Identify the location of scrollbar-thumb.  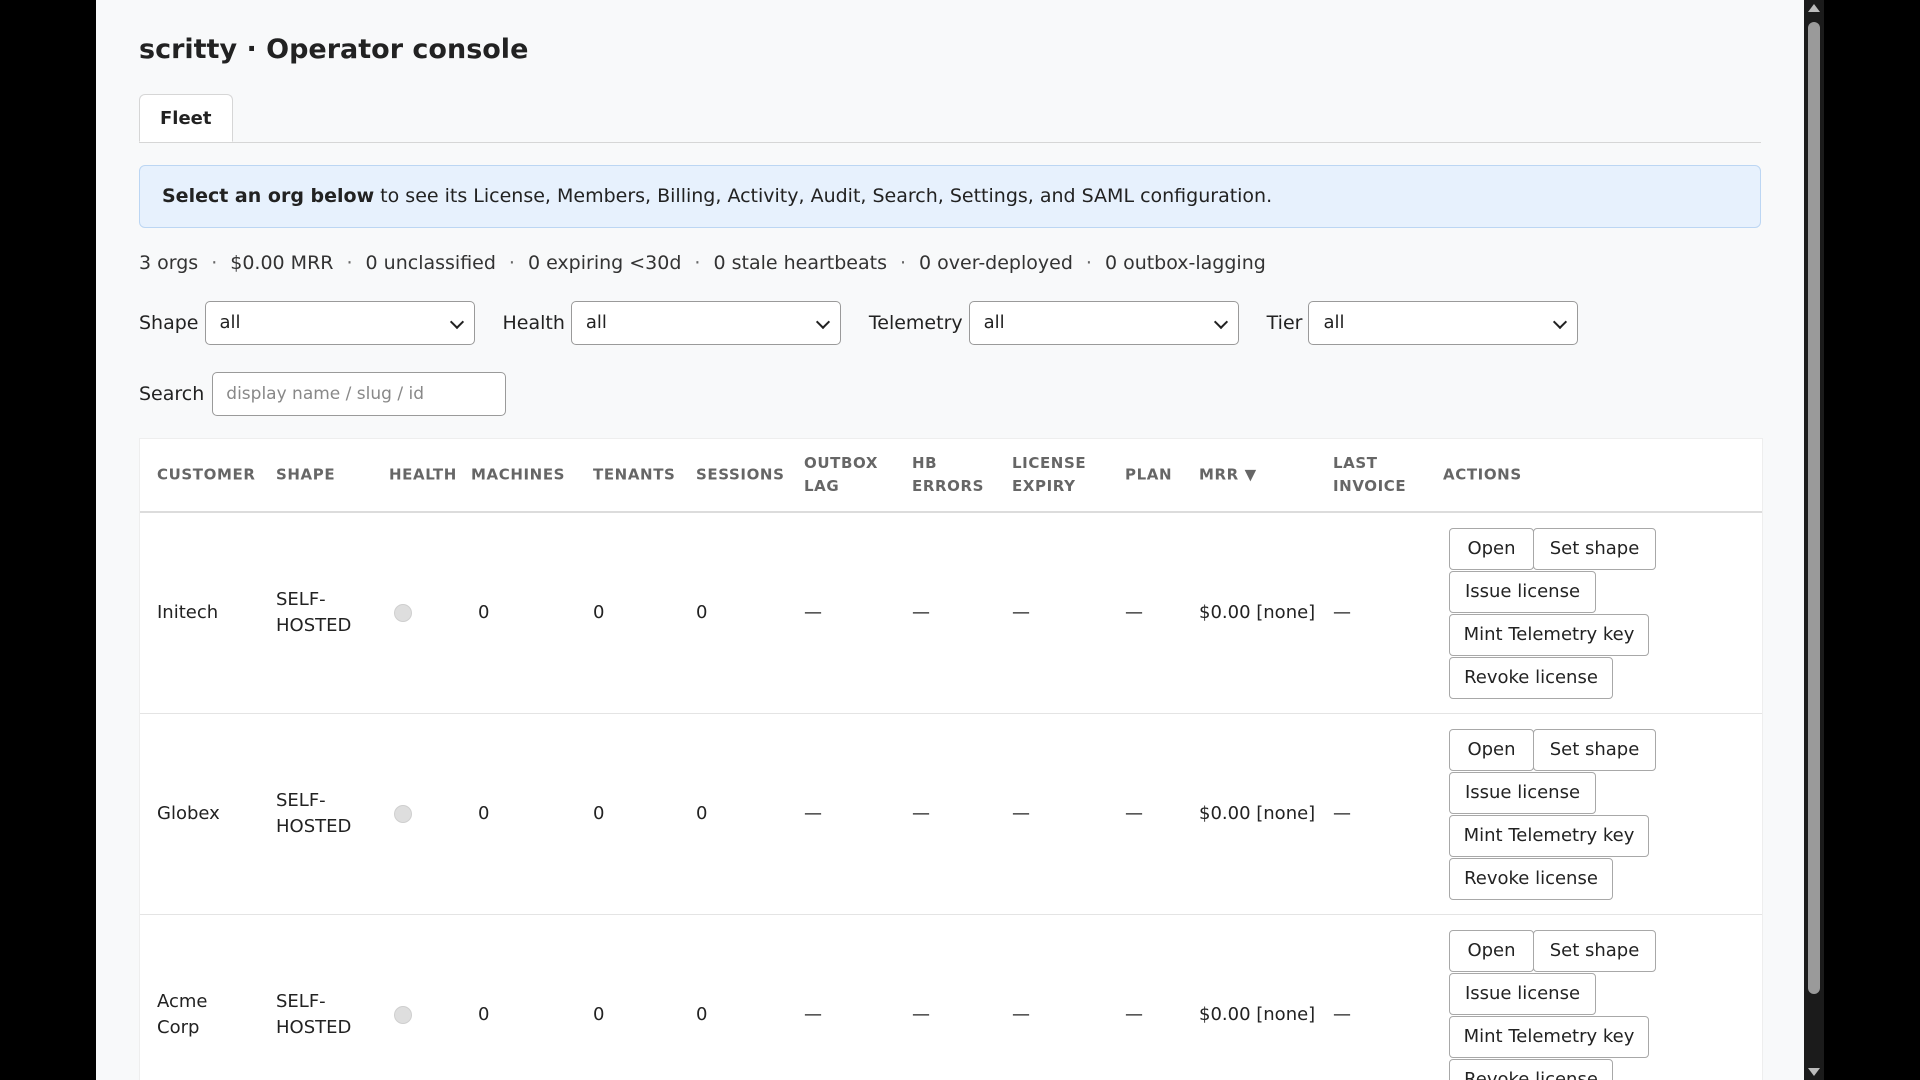
(1814, 508).